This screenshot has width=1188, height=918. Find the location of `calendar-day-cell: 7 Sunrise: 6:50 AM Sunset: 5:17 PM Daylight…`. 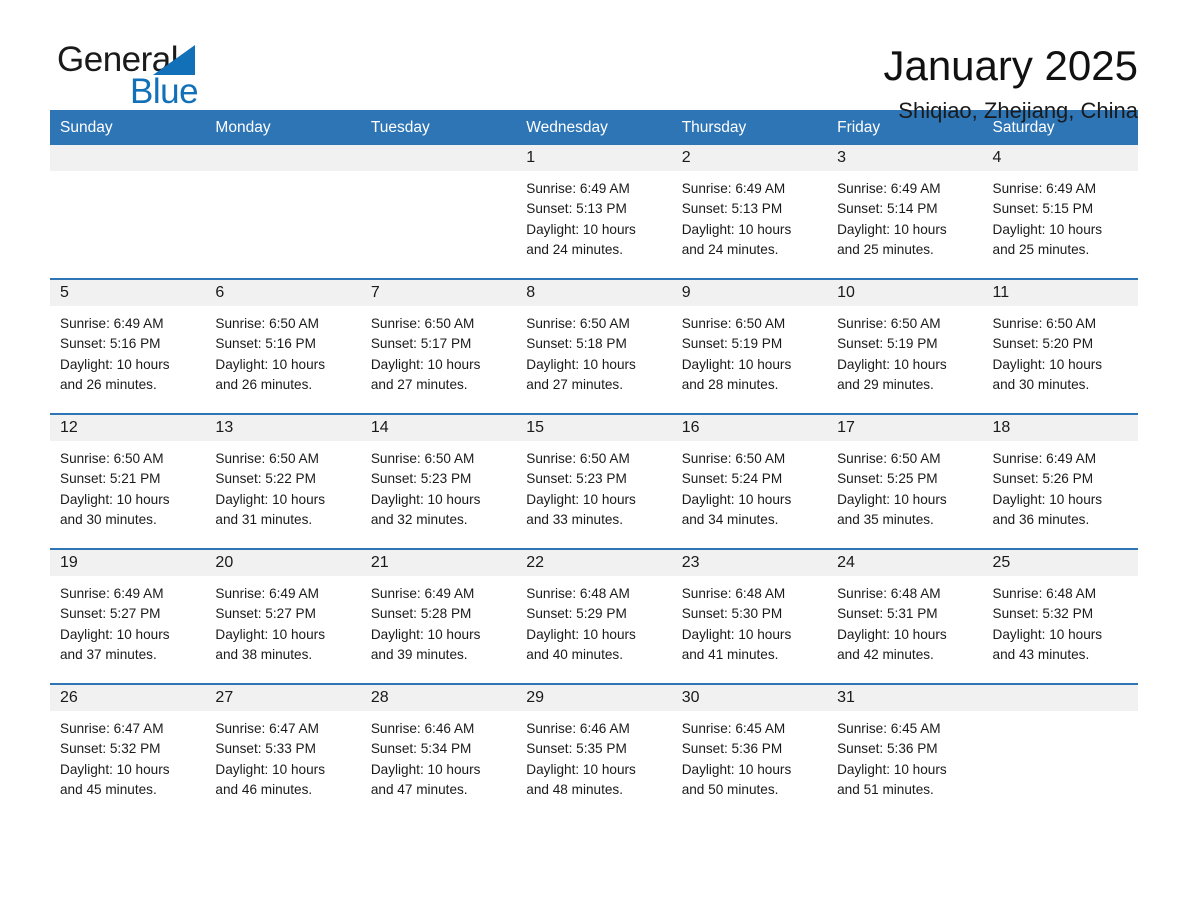

calendar-day-cell: 7 Sunrise: 6:50 AM Sunset: 5:17 PM Daylight… is located at coordinates (438, 346).